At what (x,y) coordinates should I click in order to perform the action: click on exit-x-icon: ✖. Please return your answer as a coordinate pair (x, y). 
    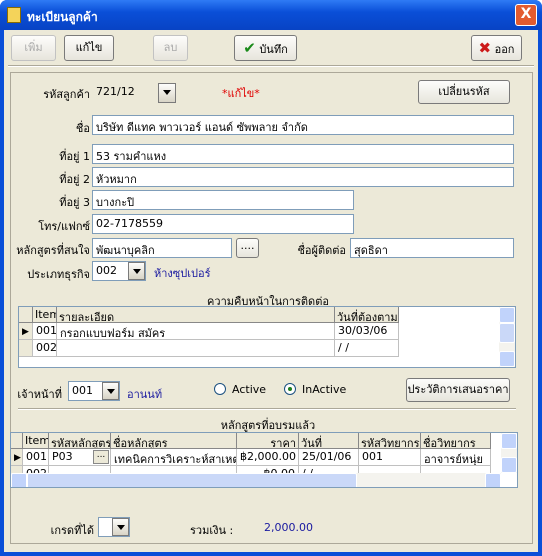
    Looking at the image, I should click on (485, 48).